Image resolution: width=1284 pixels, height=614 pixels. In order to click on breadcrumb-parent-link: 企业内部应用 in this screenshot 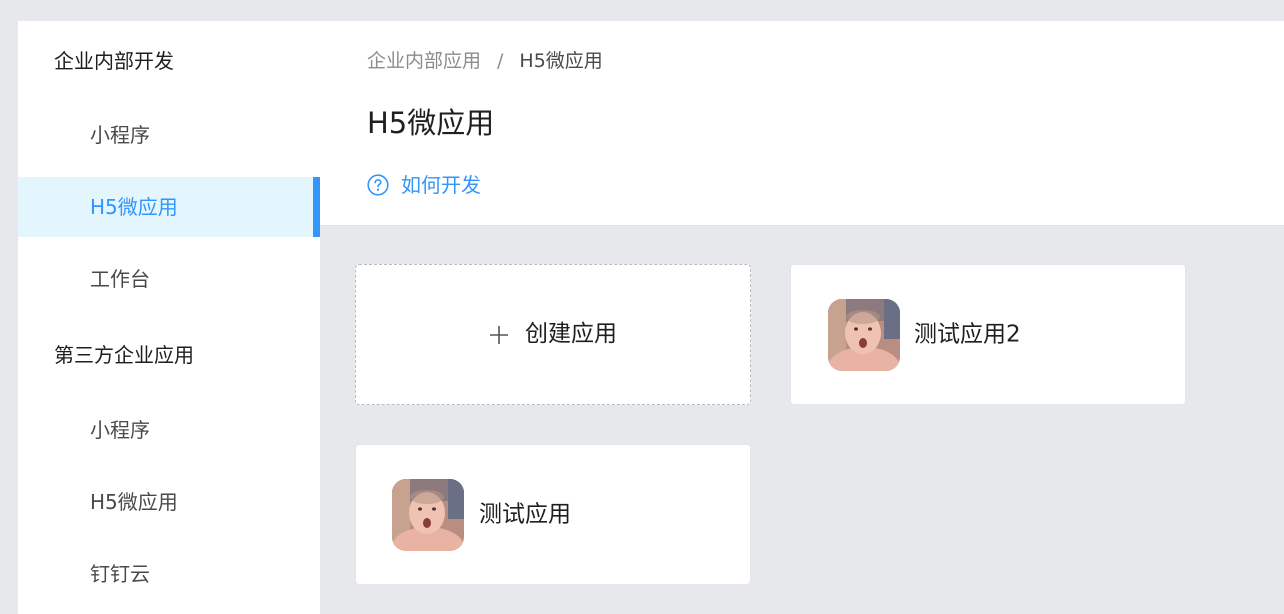, I will do `click(424, 61)`.